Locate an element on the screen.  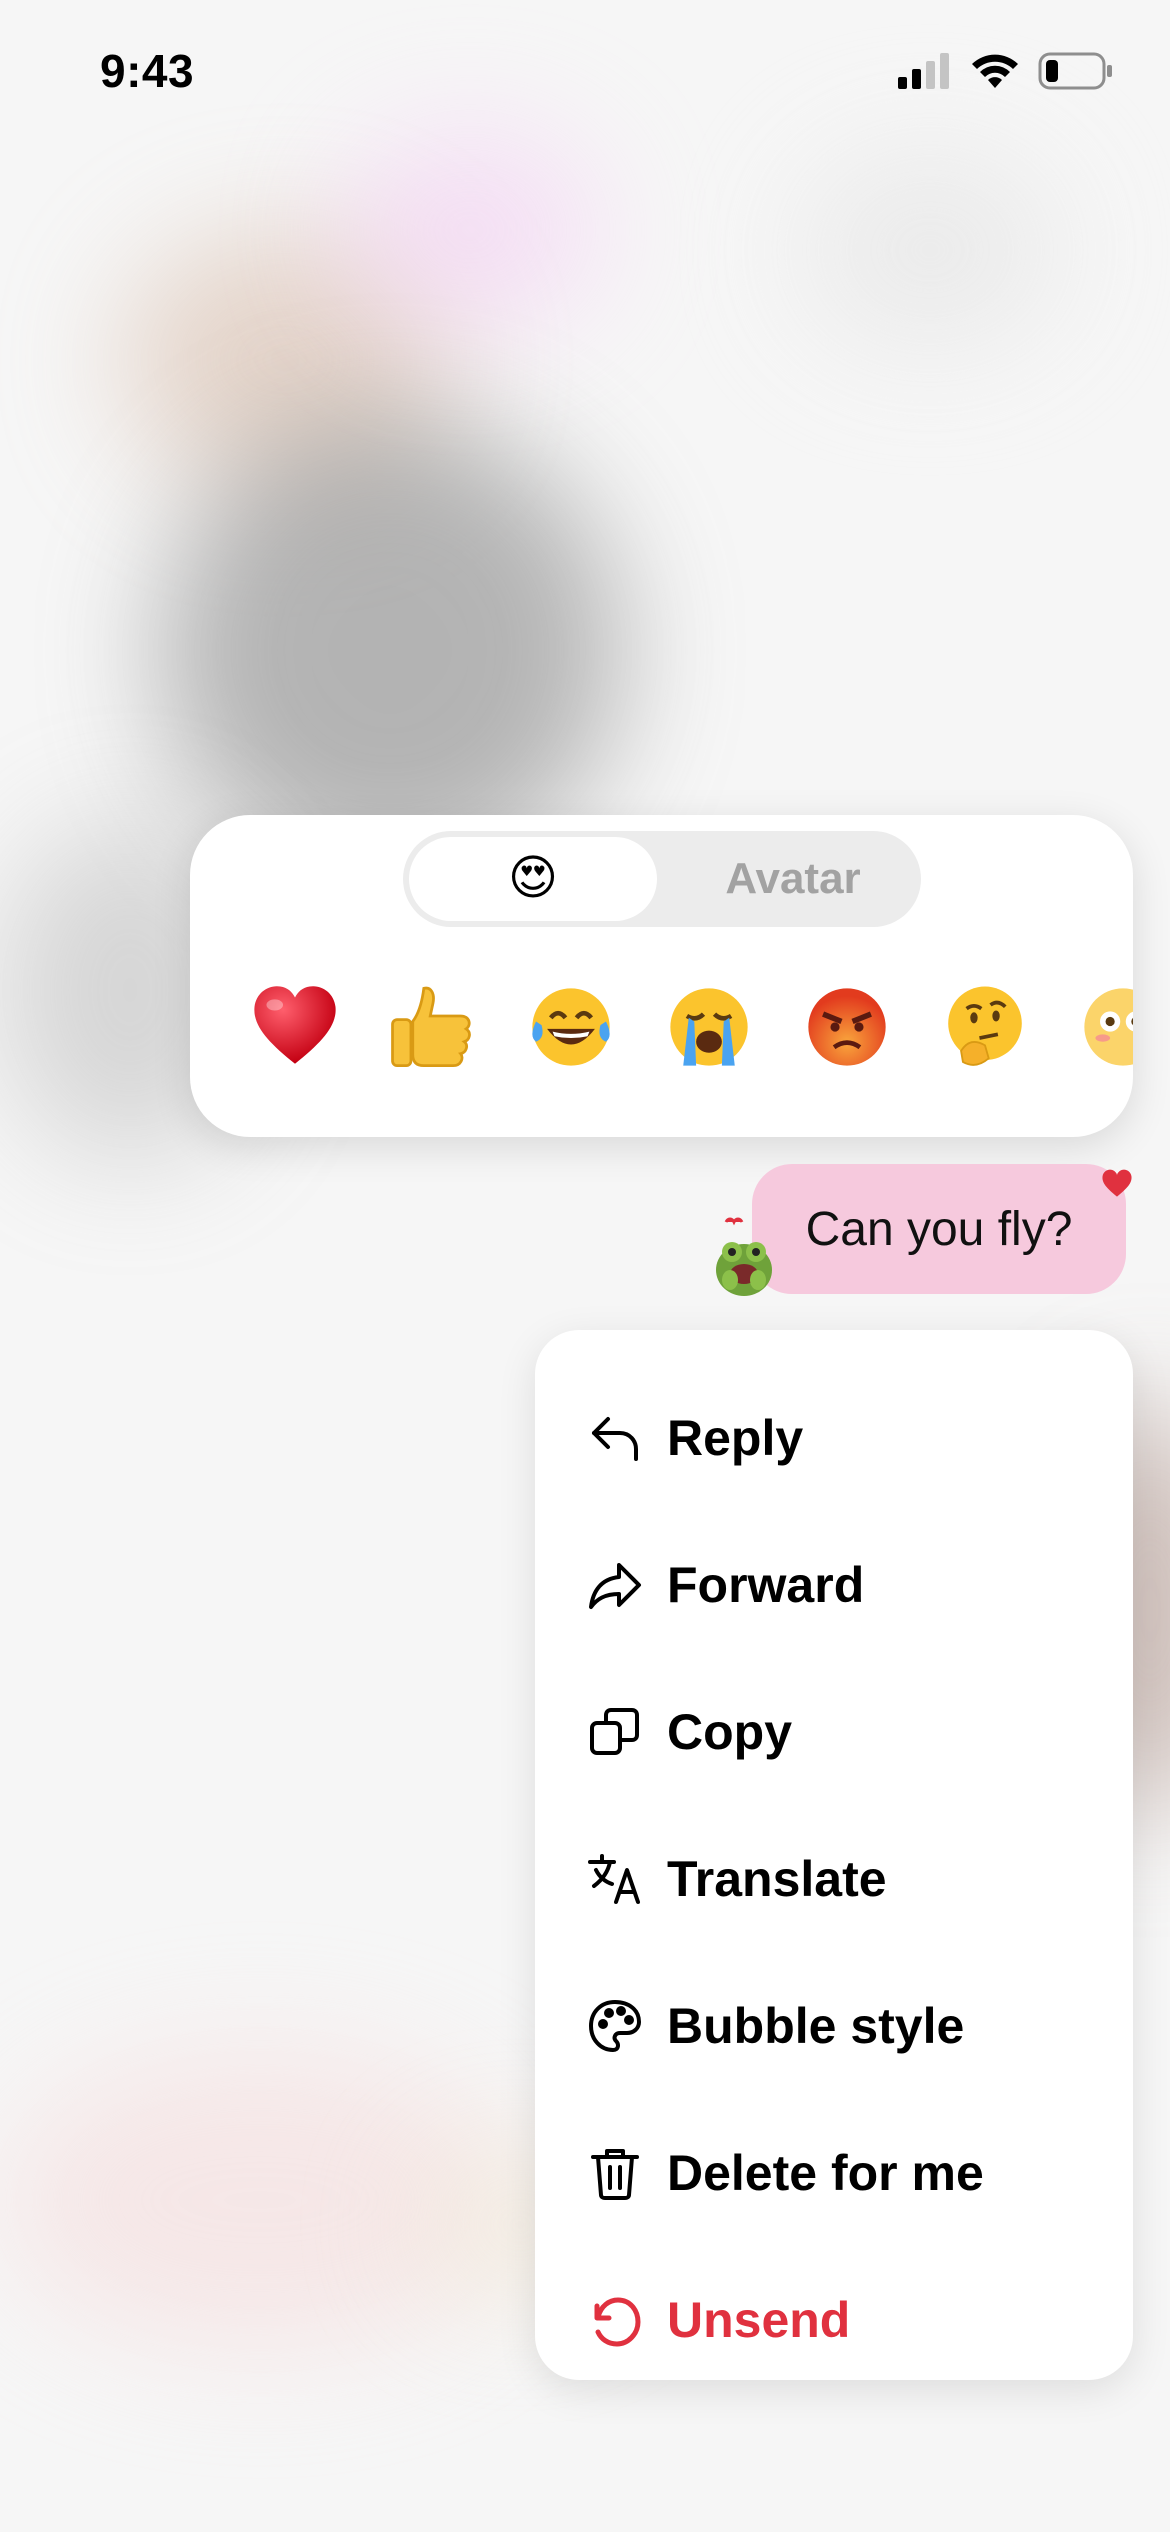
reaction-heart is located at coordinates (295, 1027).